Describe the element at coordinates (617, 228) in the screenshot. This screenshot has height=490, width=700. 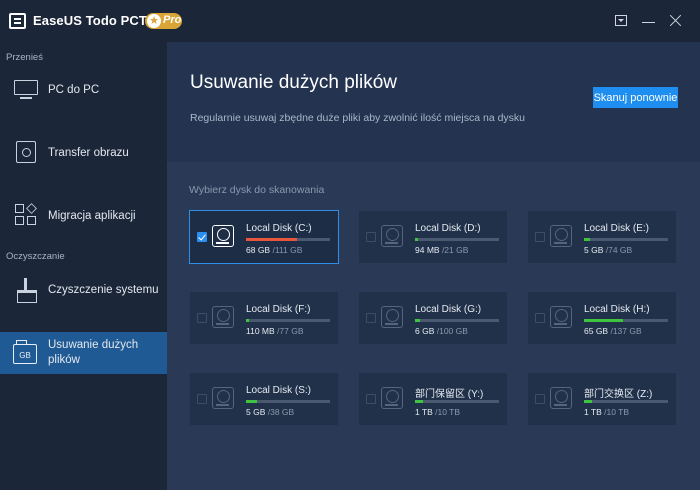
I see `disk-name: Local Disk (E:)` at that location.